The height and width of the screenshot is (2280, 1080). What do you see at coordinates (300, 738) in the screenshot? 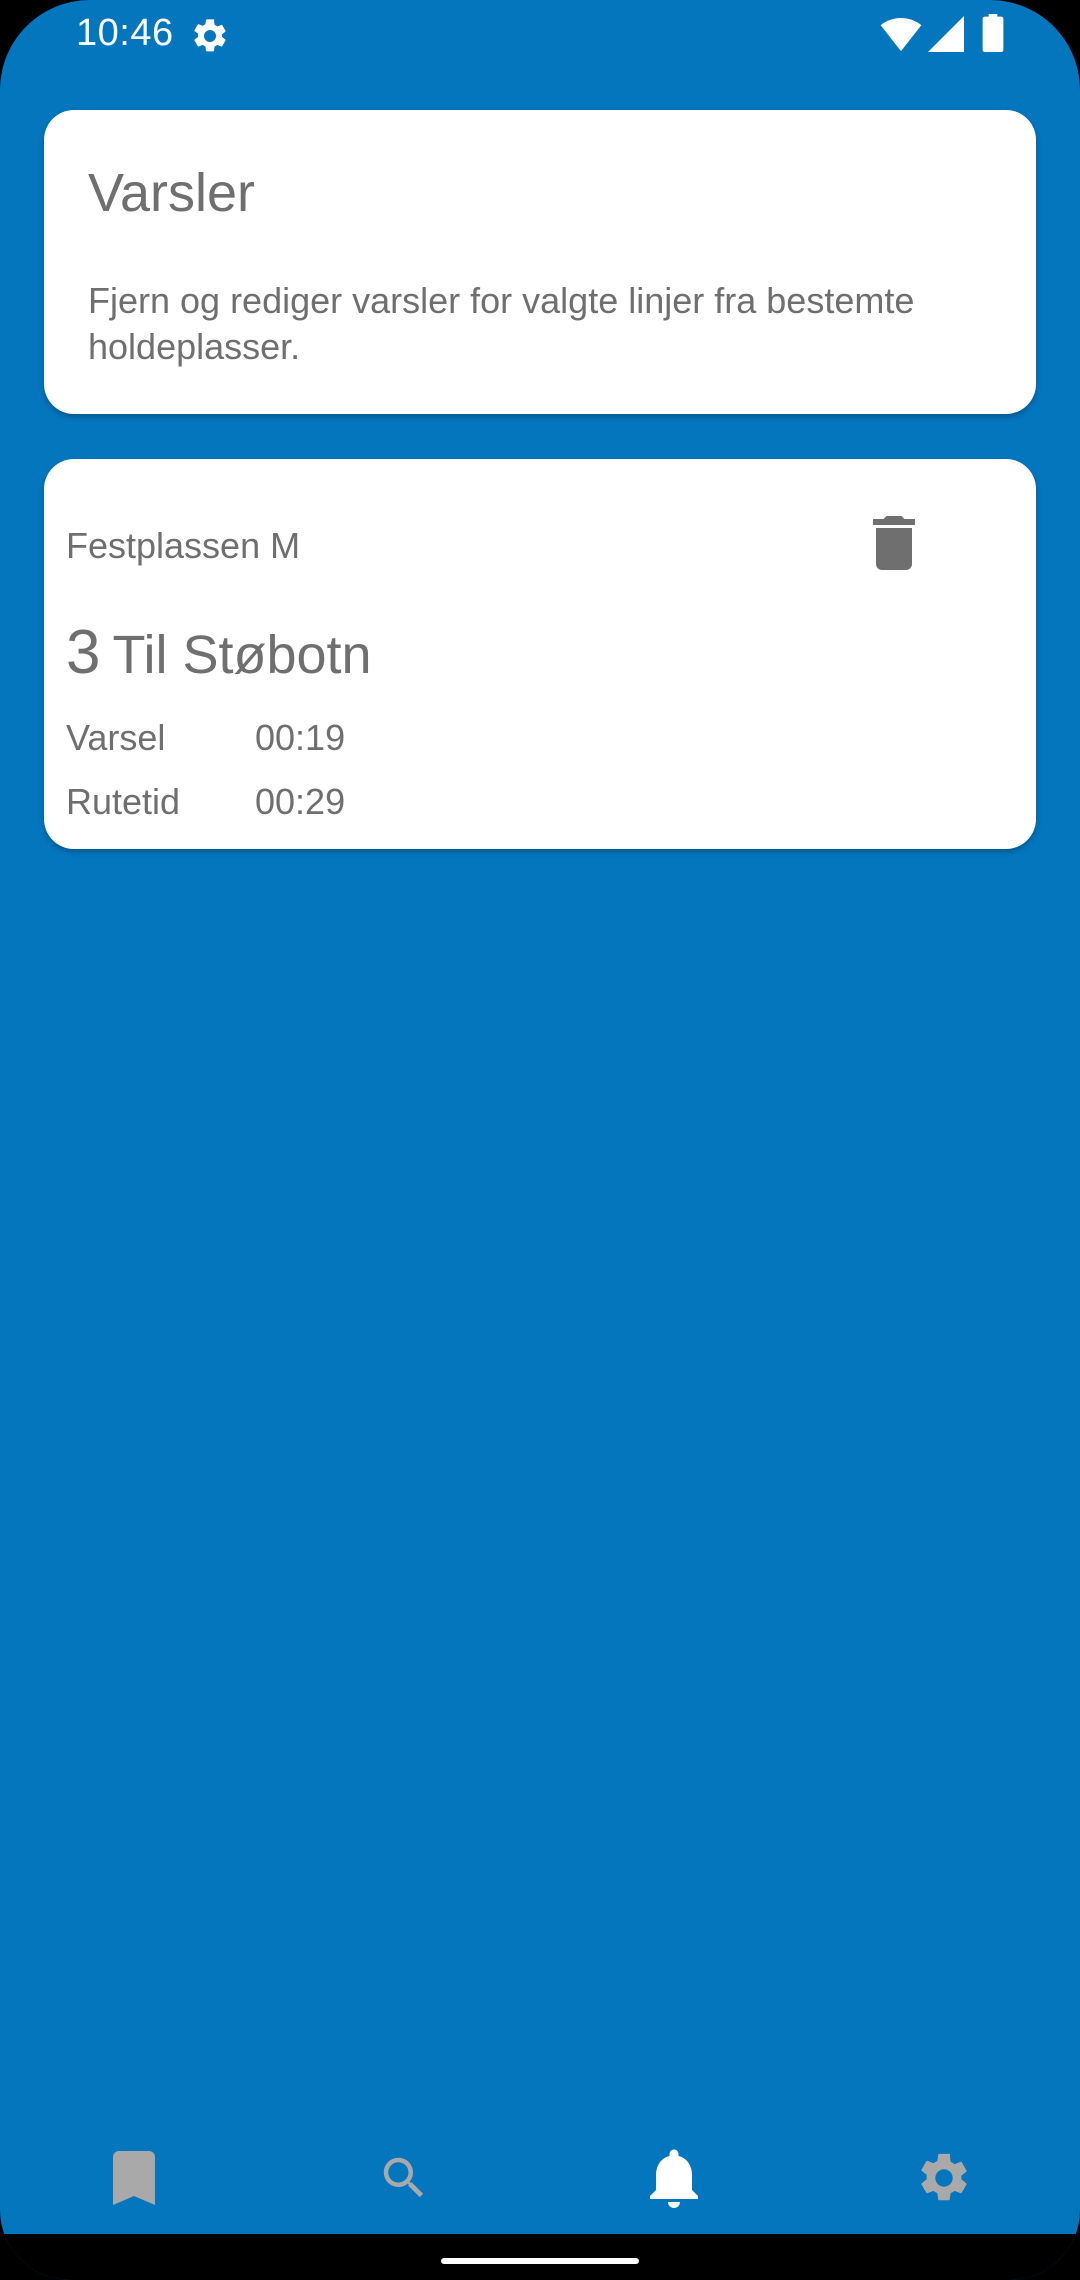
I see `varsel-value: 00:19` at bounding box center [300, 738].